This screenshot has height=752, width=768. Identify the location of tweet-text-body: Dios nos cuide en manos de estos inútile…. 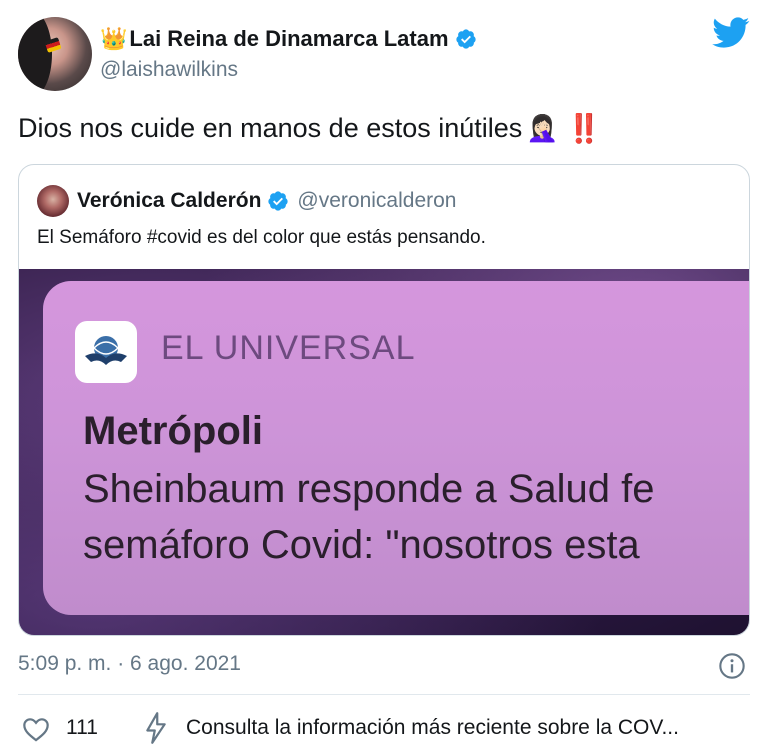
(270, 128).